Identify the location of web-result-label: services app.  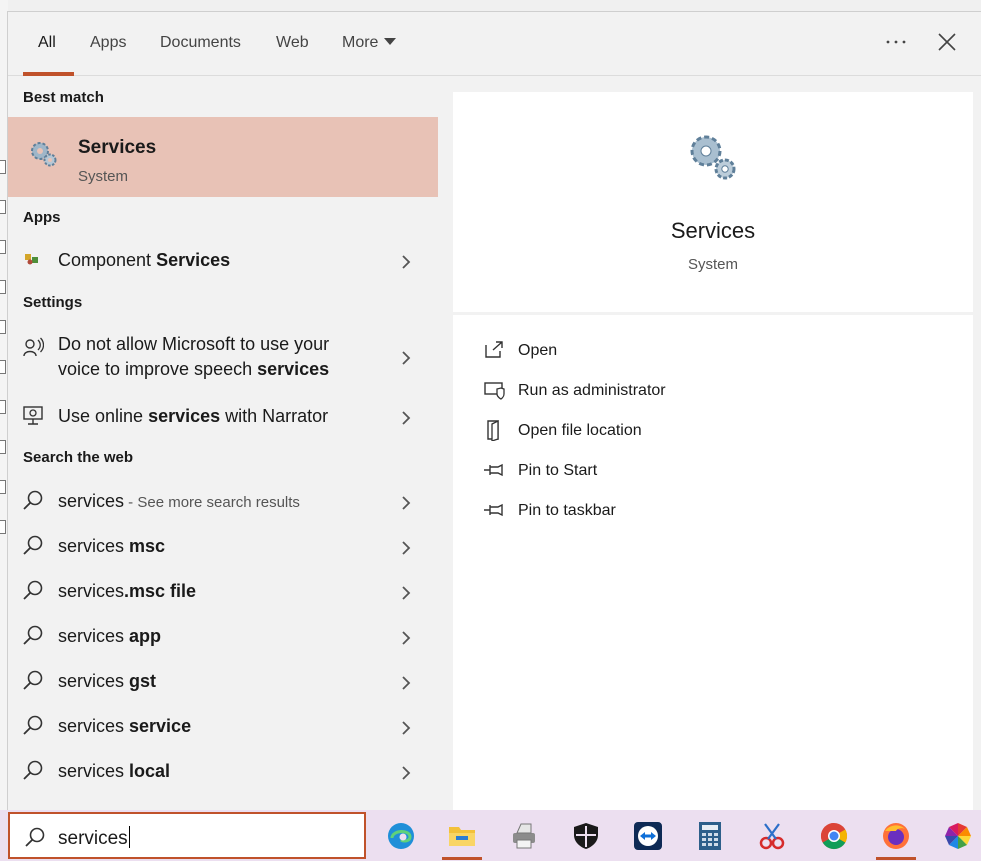
(109, 636).